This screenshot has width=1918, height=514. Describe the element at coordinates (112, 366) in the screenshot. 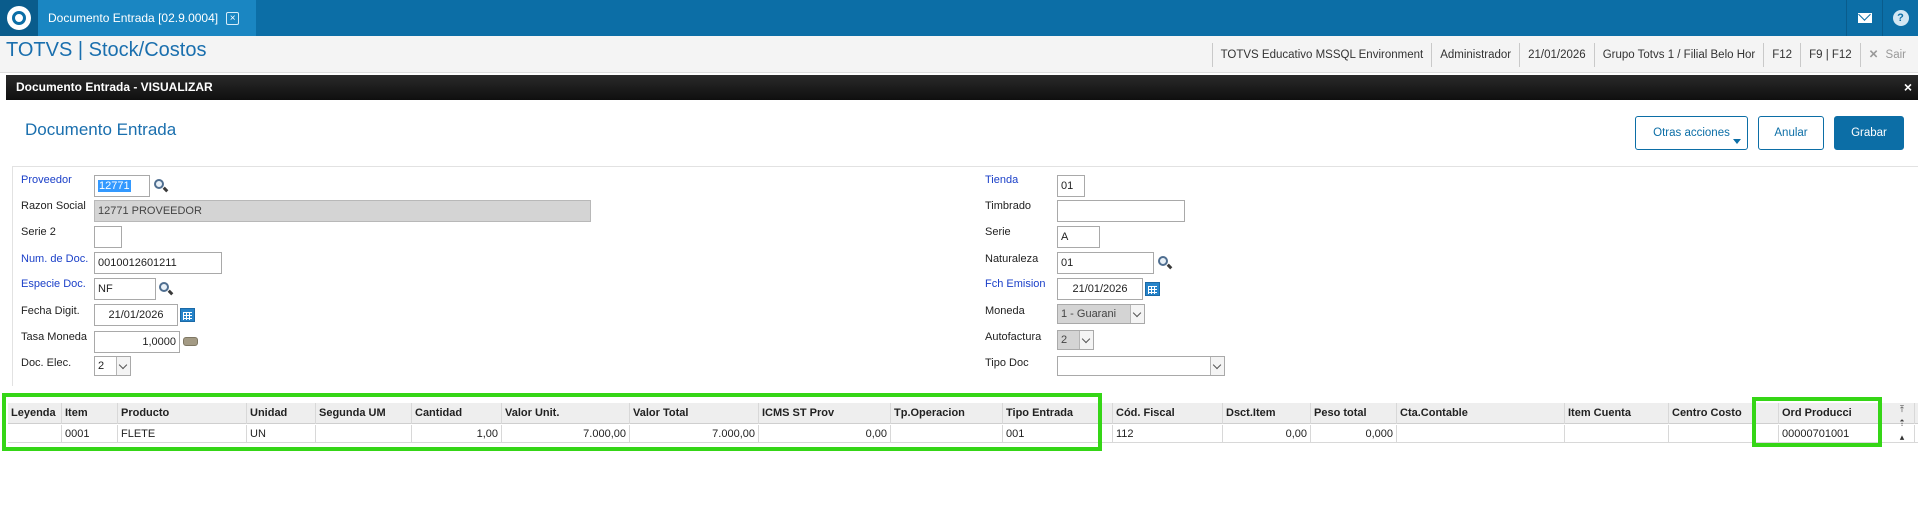

I see `doc-elec-select: 2` at that location.